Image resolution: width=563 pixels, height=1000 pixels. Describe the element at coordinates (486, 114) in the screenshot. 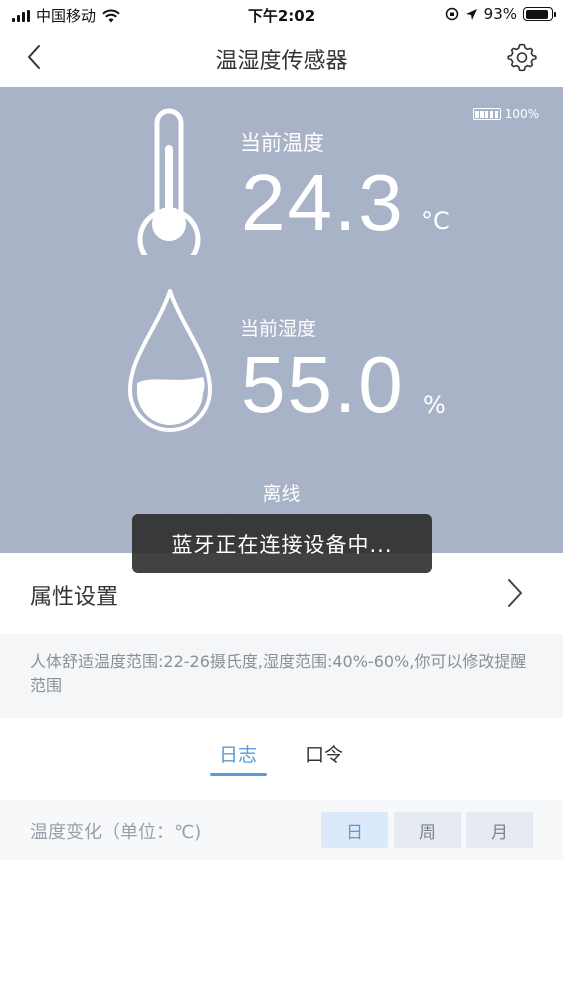

I see `device-battery-icon` at that location.